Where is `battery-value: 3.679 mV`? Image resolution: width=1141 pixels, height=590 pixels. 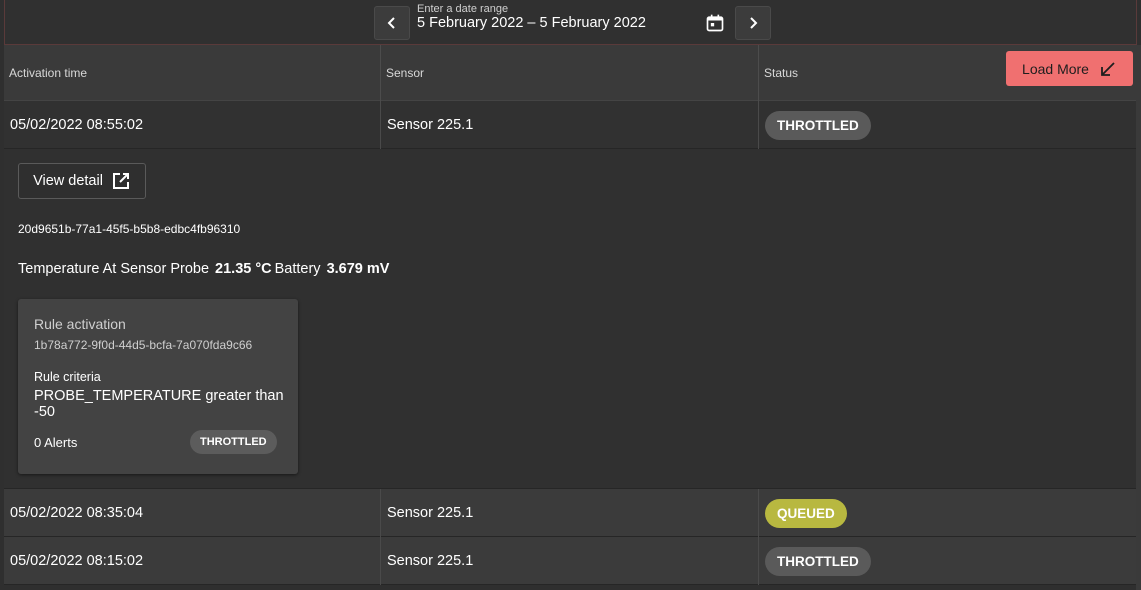
battery-value: 3.679 mV is located at coordinates (358, 269).